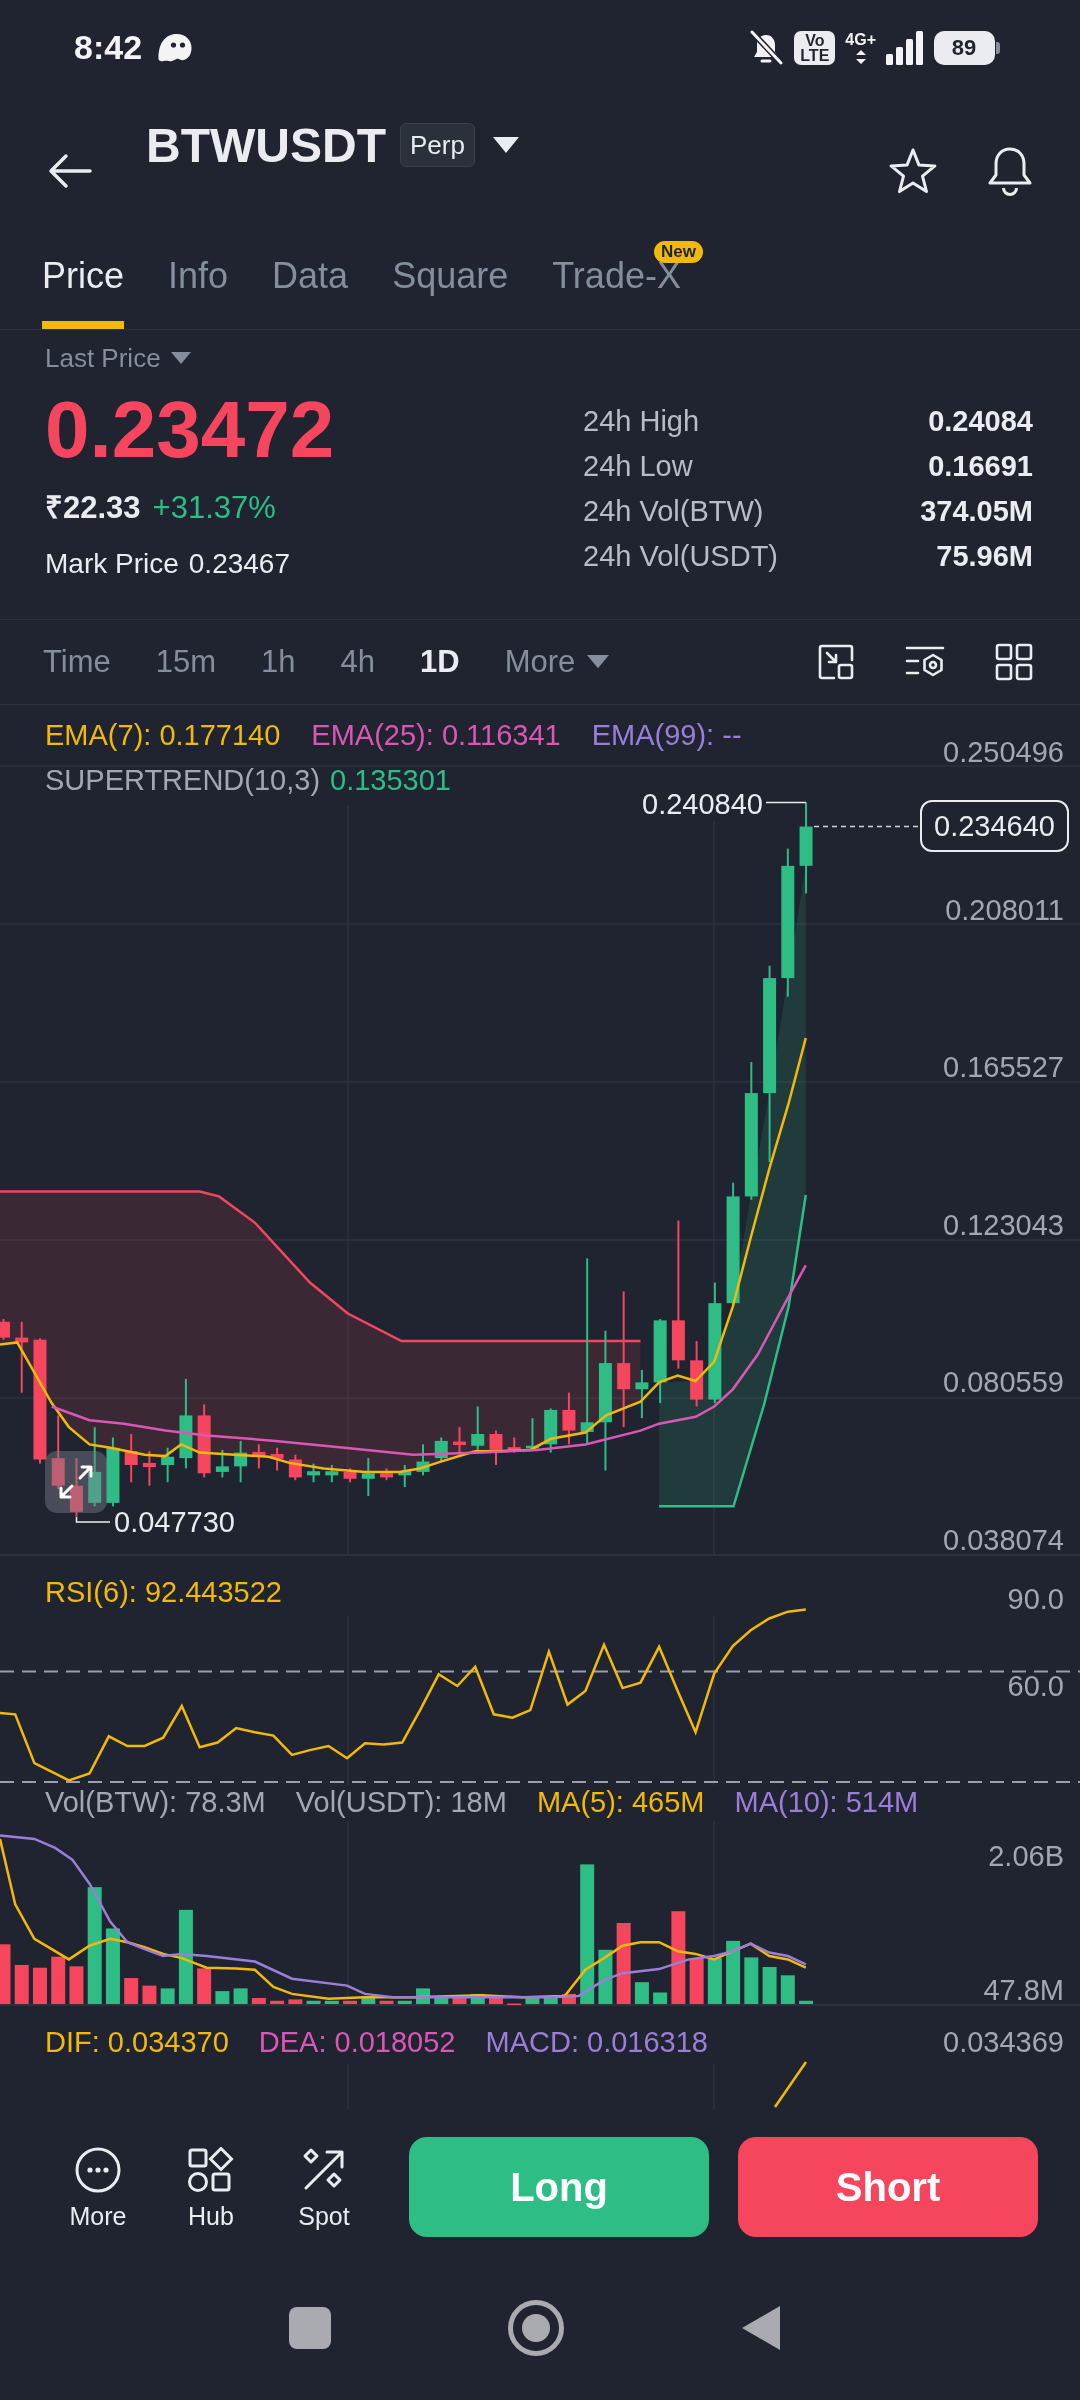 This screenshot has width=1080, height=2400. I want to click on tab: Info, so click(198, 291).